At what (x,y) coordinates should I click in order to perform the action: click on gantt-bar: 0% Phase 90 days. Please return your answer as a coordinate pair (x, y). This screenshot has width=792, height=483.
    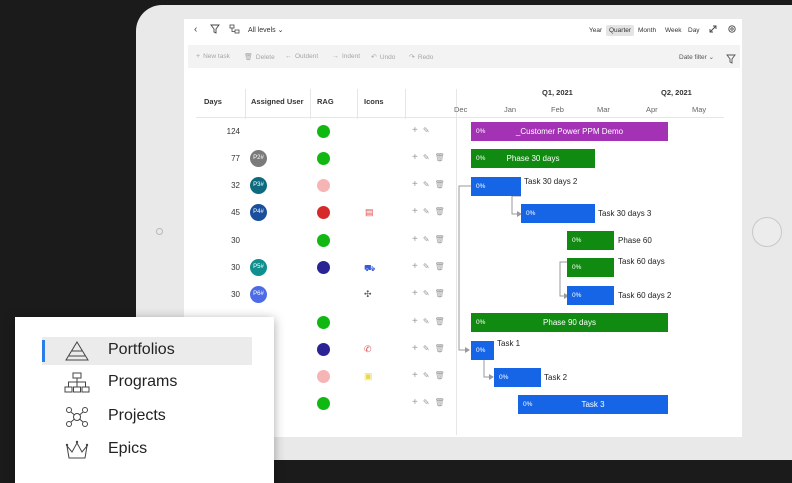
    Looking at the image, I should click on (569, 322).